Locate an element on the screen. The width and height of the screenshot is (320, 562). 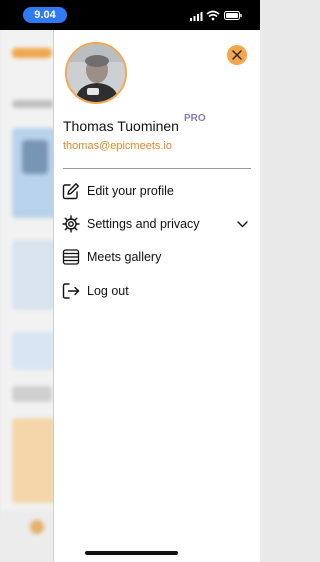
status-bar: 9.04 is located at coordinates (130, 15).